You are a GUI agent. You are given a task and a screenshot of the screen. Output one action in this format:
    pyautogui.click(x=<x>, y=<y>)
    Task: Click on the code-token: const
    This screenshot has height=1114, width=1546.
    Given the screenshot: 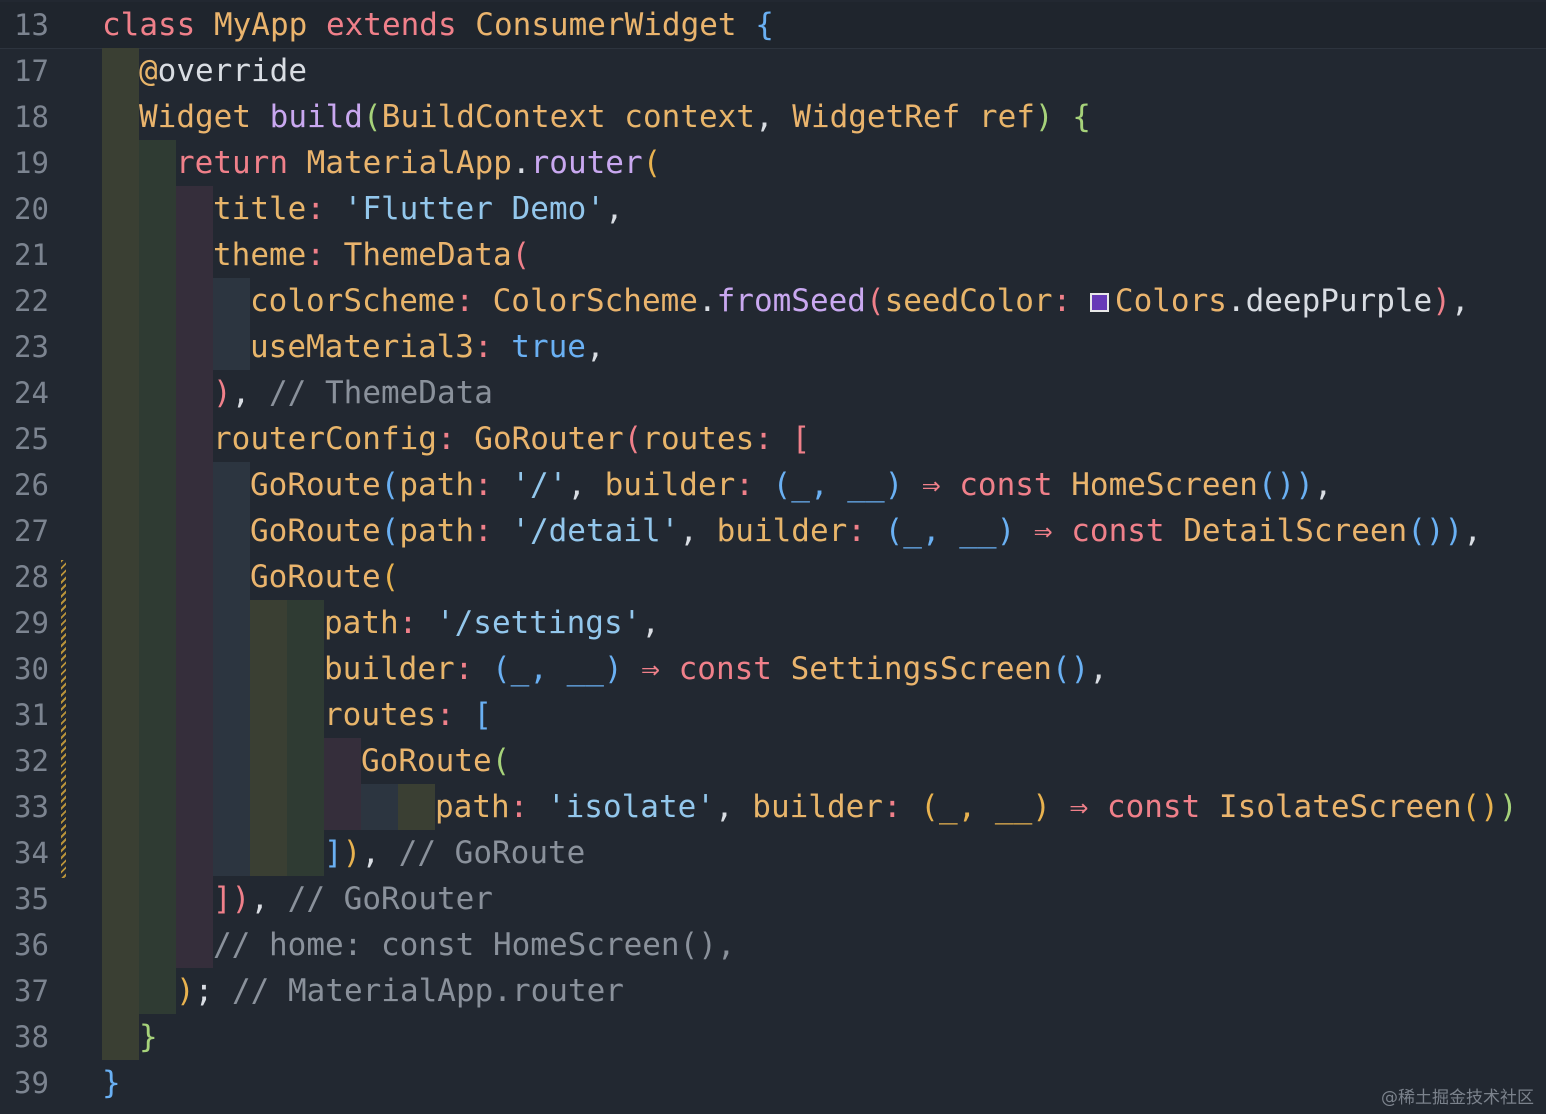 What is the action you would take?
    pyautogui.click(x=1127, y=531)
    